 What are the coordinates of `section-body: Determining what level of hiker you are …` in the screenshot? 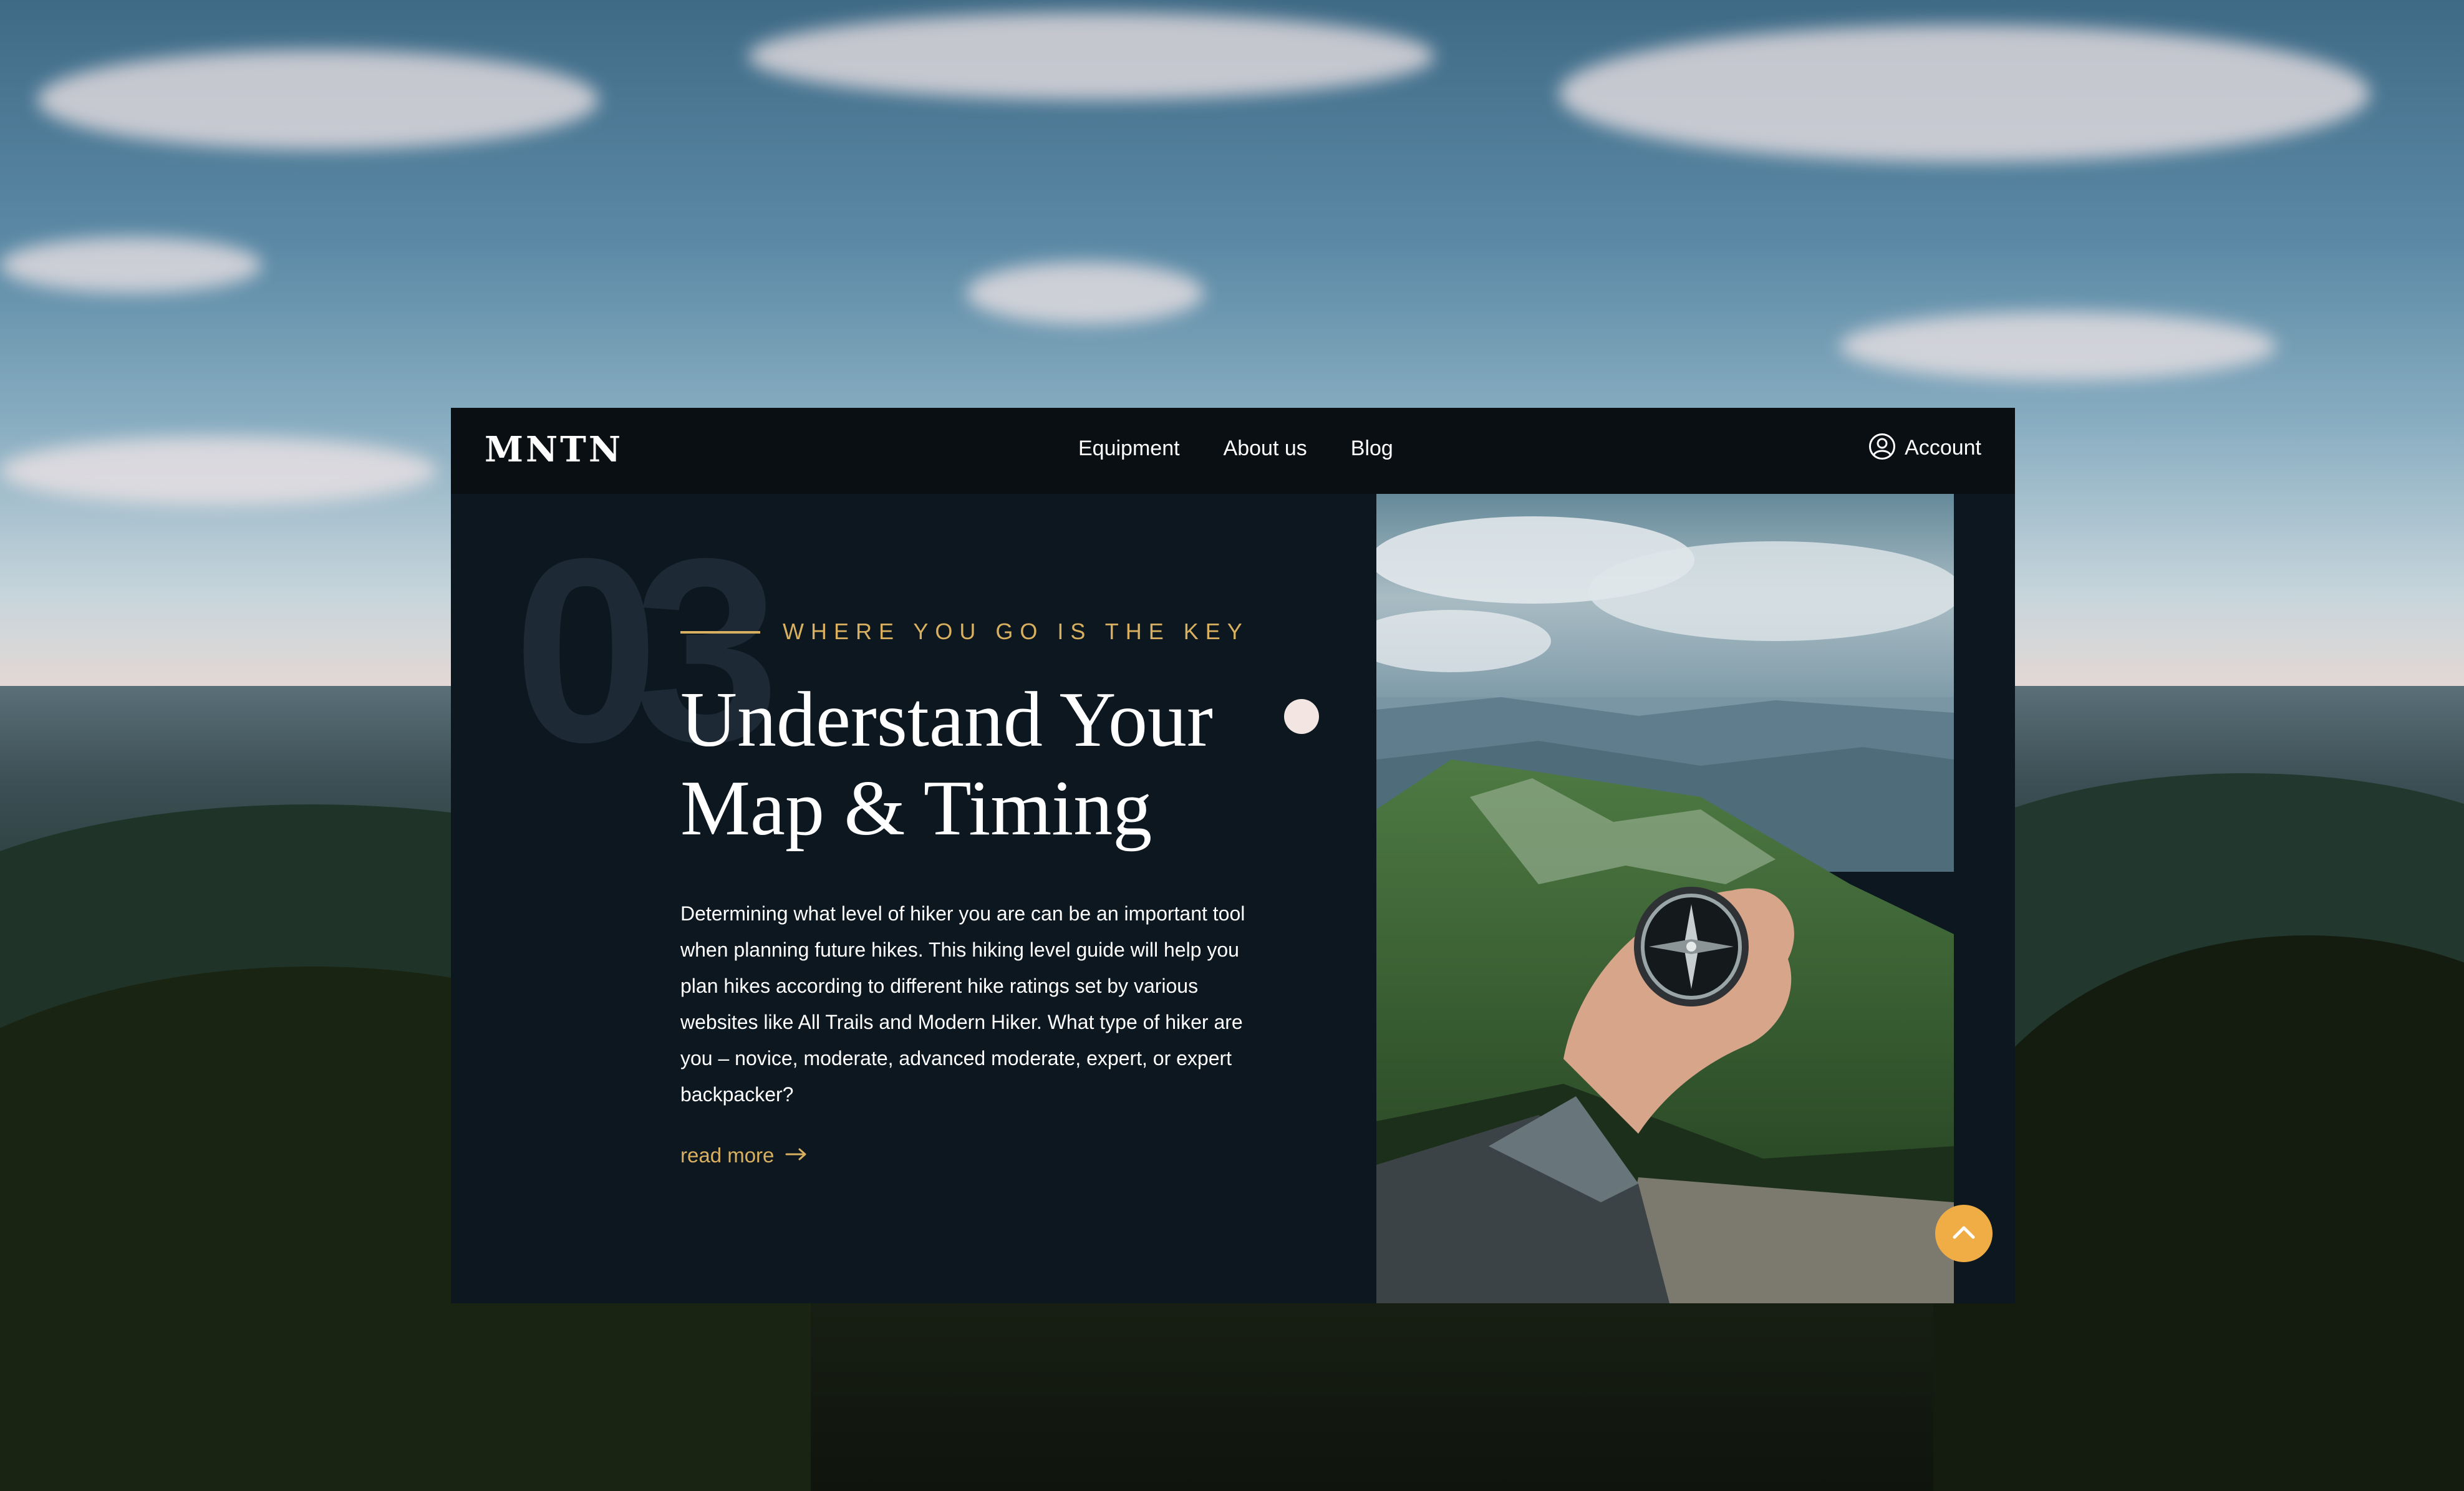 It's located at (962, 1004).